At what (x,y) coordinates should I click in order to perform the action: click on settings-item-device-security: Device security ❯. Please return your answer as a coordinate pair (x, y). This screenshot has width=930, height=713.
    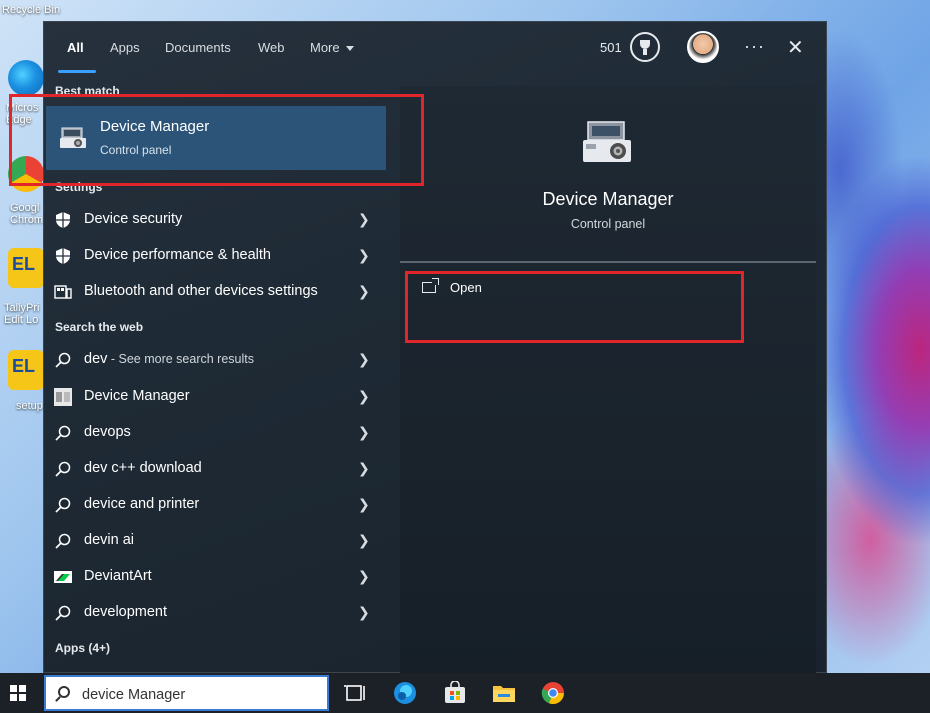
    Looking at the image, I should click on (215, 220).